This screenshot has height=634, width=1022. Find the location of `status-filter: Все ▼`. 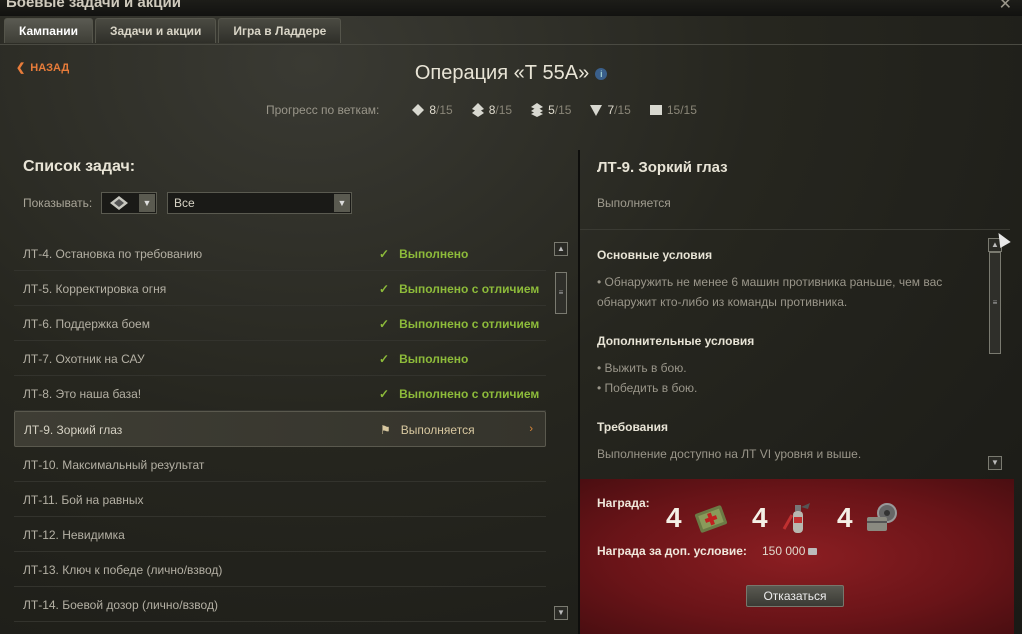

status-filter: Все ▼ is located at coordinates (259, 203).